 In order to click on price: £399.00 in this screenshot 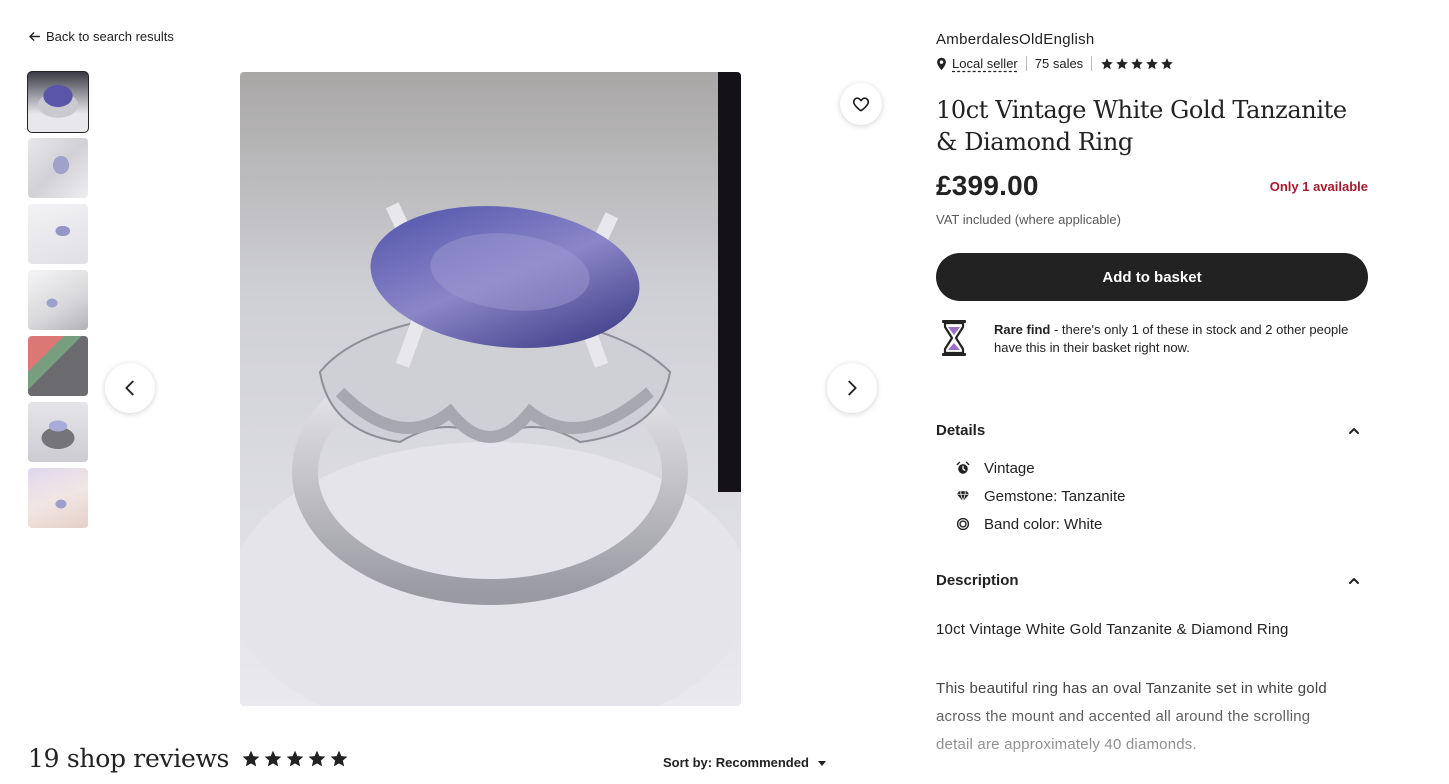, I will do `click(987, 185)`.